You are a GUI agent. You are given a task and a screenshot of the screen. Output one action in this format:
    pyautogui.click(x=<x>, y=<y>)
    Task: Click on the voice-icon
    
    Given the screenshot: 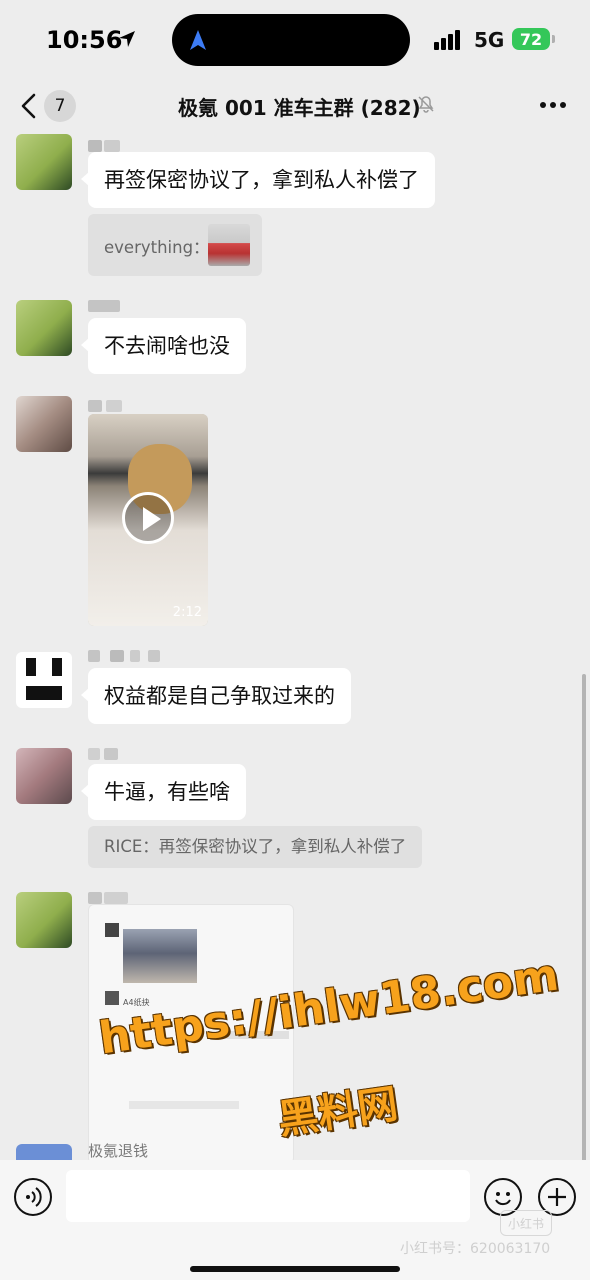 What is the action you would take?
    pyautogui.click(x=34, y=1197)
    